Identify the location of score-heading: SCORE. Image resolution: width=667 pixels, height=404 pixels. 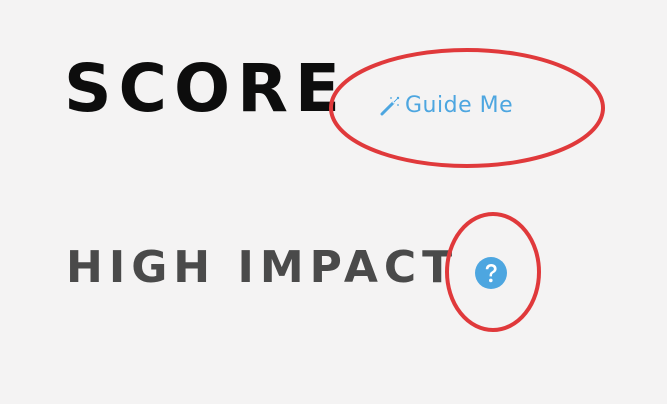
(205, 88).